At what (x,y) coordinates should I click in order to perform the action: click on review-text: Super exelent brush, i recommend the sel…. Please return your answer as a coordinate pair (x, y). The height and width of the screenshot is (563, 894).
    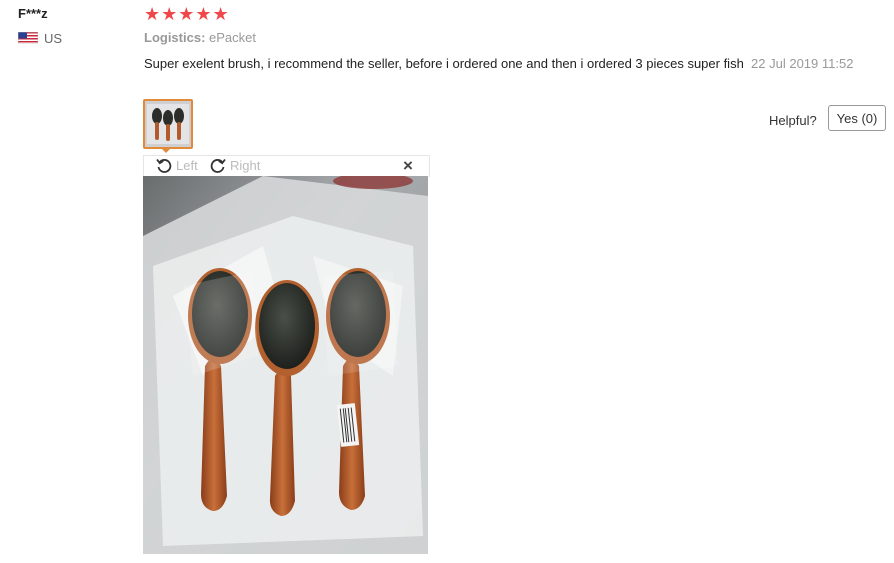
    Looking at the image, I should click on (504, 64).